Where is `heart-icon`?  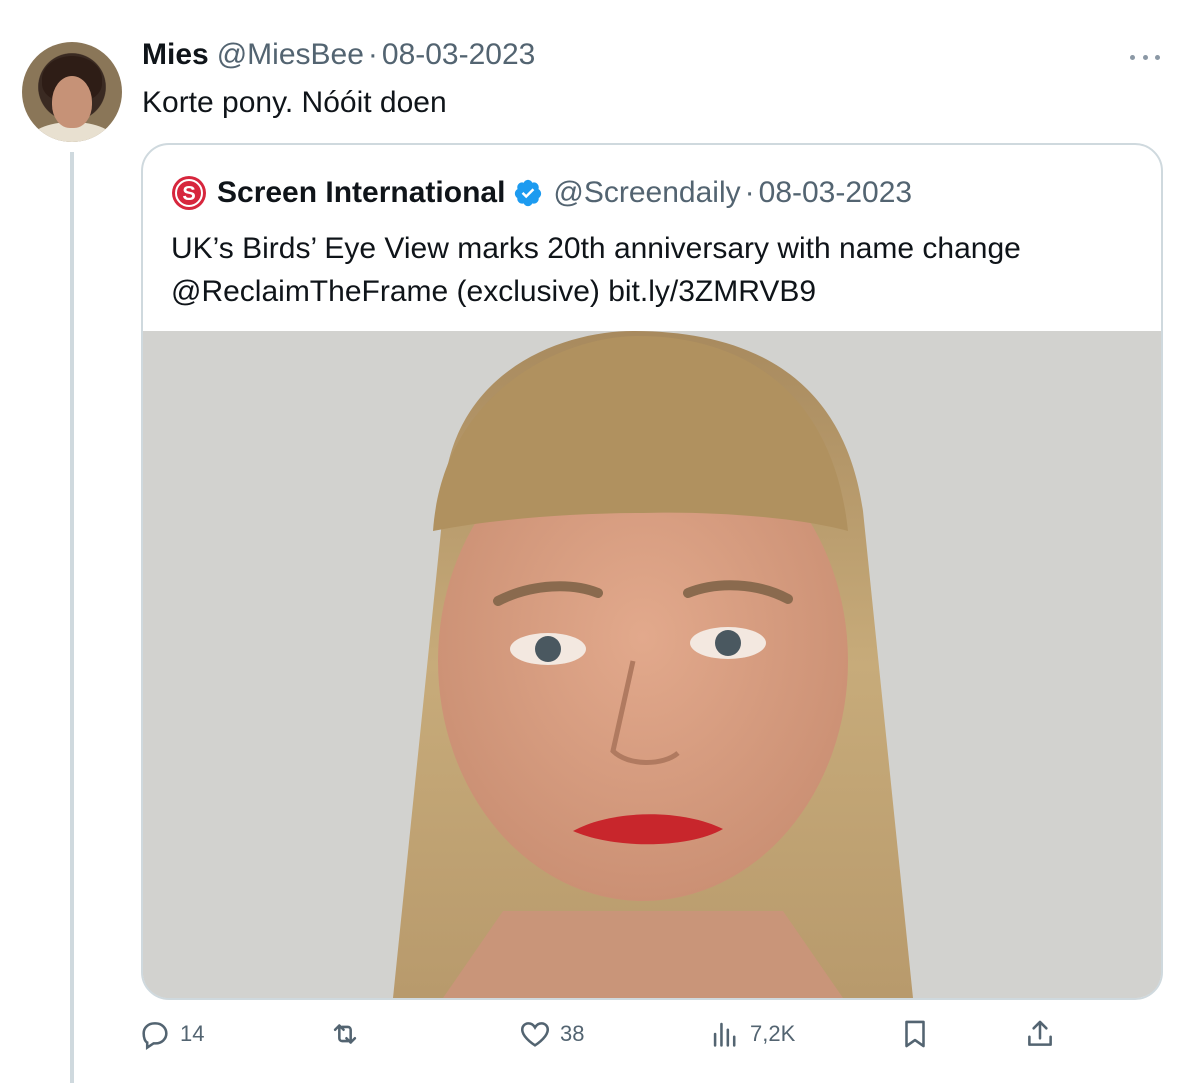
heart-icon is located at coordinates (535, 1034).